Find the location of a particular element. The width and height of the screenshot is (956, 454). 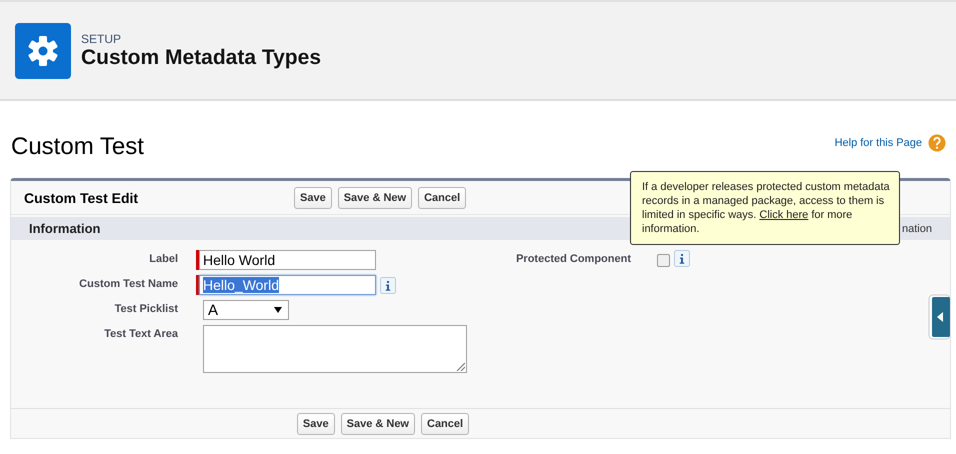

picklist-dropdown: A is located at coordinates (246, 310).